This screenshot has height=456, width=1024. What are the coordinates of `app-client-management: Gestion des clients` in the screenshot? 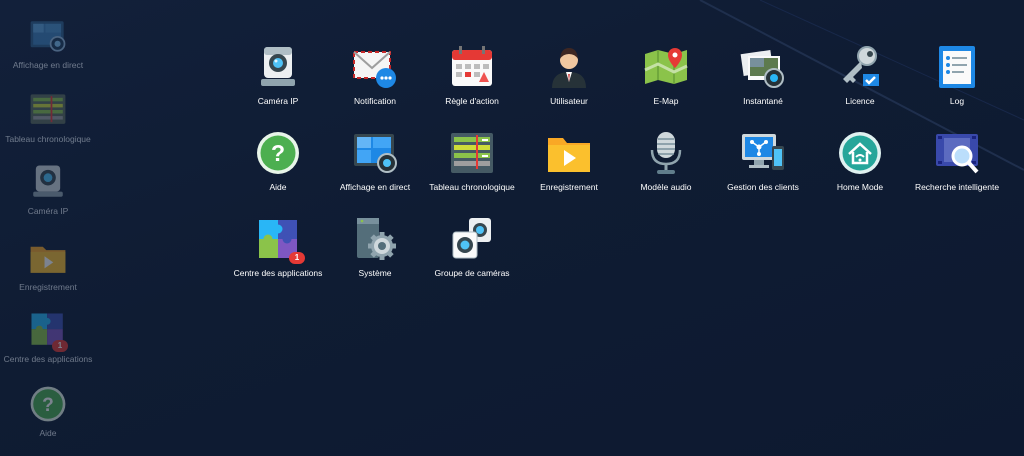 It's located at (763, 161).